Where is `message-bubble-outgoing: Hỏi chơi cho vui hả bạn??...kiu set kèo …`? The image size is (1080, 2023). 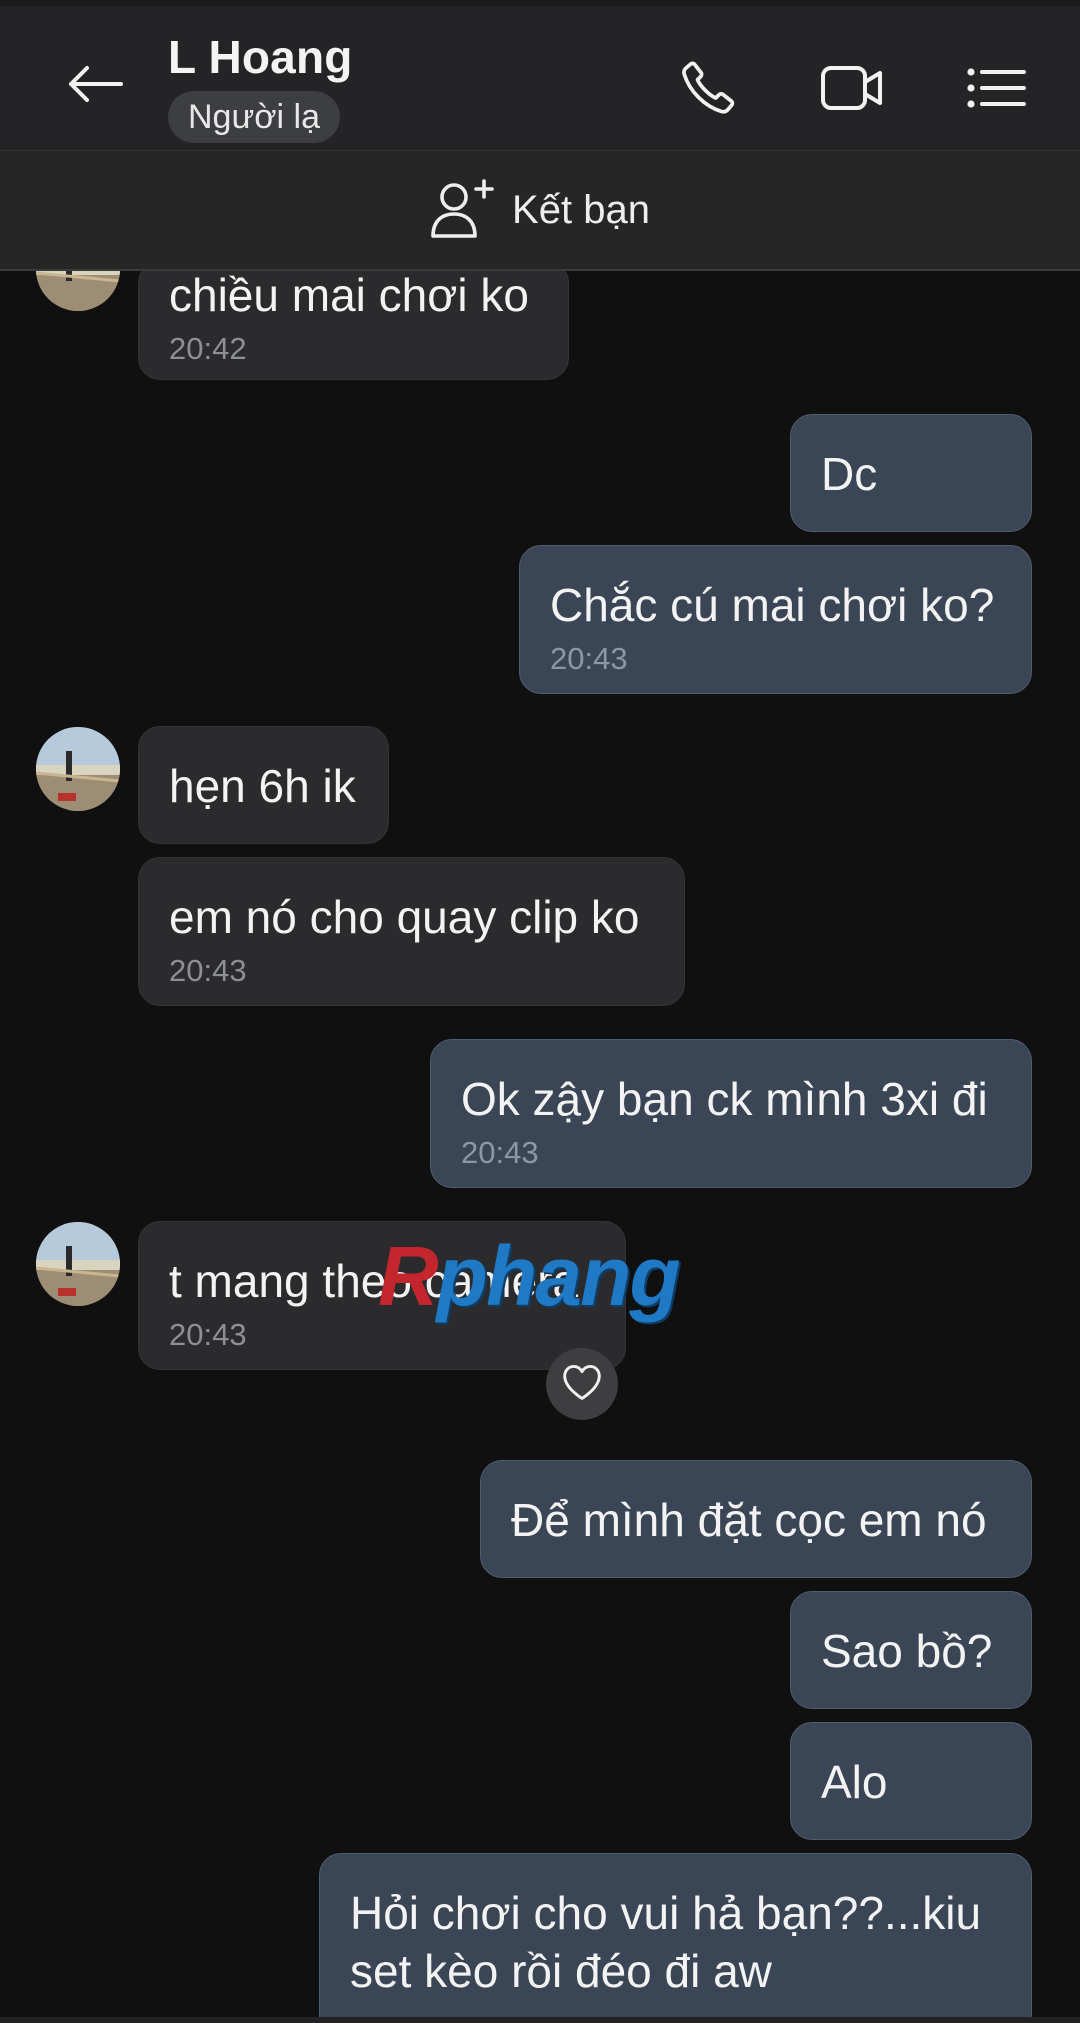
message-bubble-outgoing: Hỏi chơi cho vui hả bạn??...kiu set kèo … is located at coordinates (675, 1938).